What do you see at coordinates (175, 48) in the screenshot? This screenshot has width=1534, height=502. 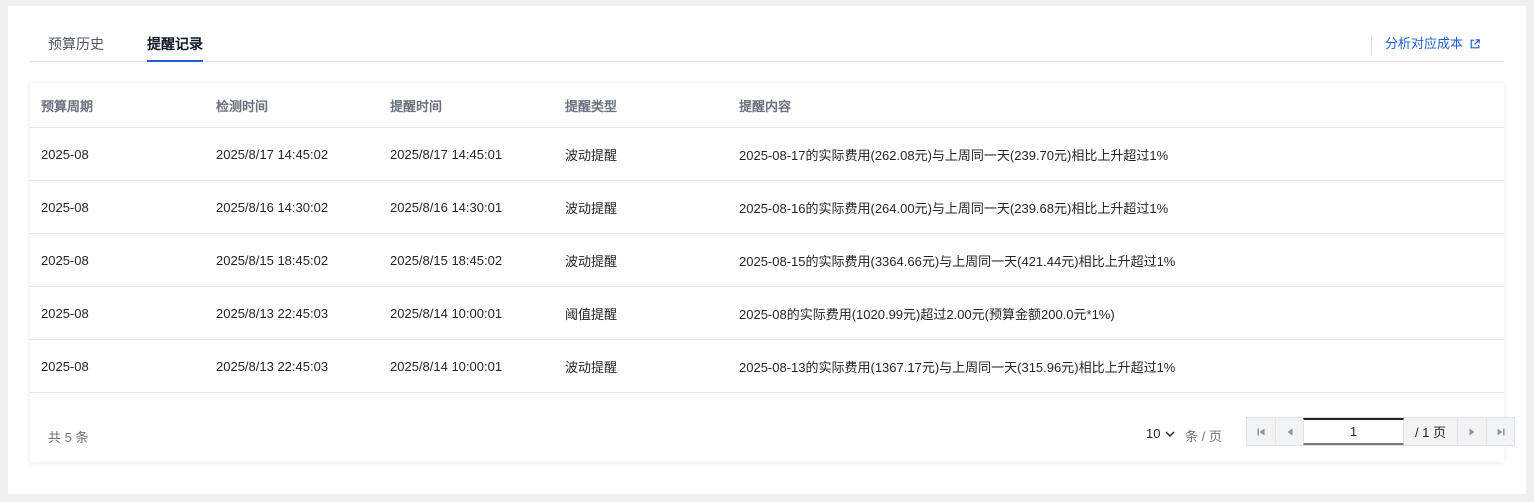 I see `tab-alert-records: 提醒记录` at bounding box center [175, 48].